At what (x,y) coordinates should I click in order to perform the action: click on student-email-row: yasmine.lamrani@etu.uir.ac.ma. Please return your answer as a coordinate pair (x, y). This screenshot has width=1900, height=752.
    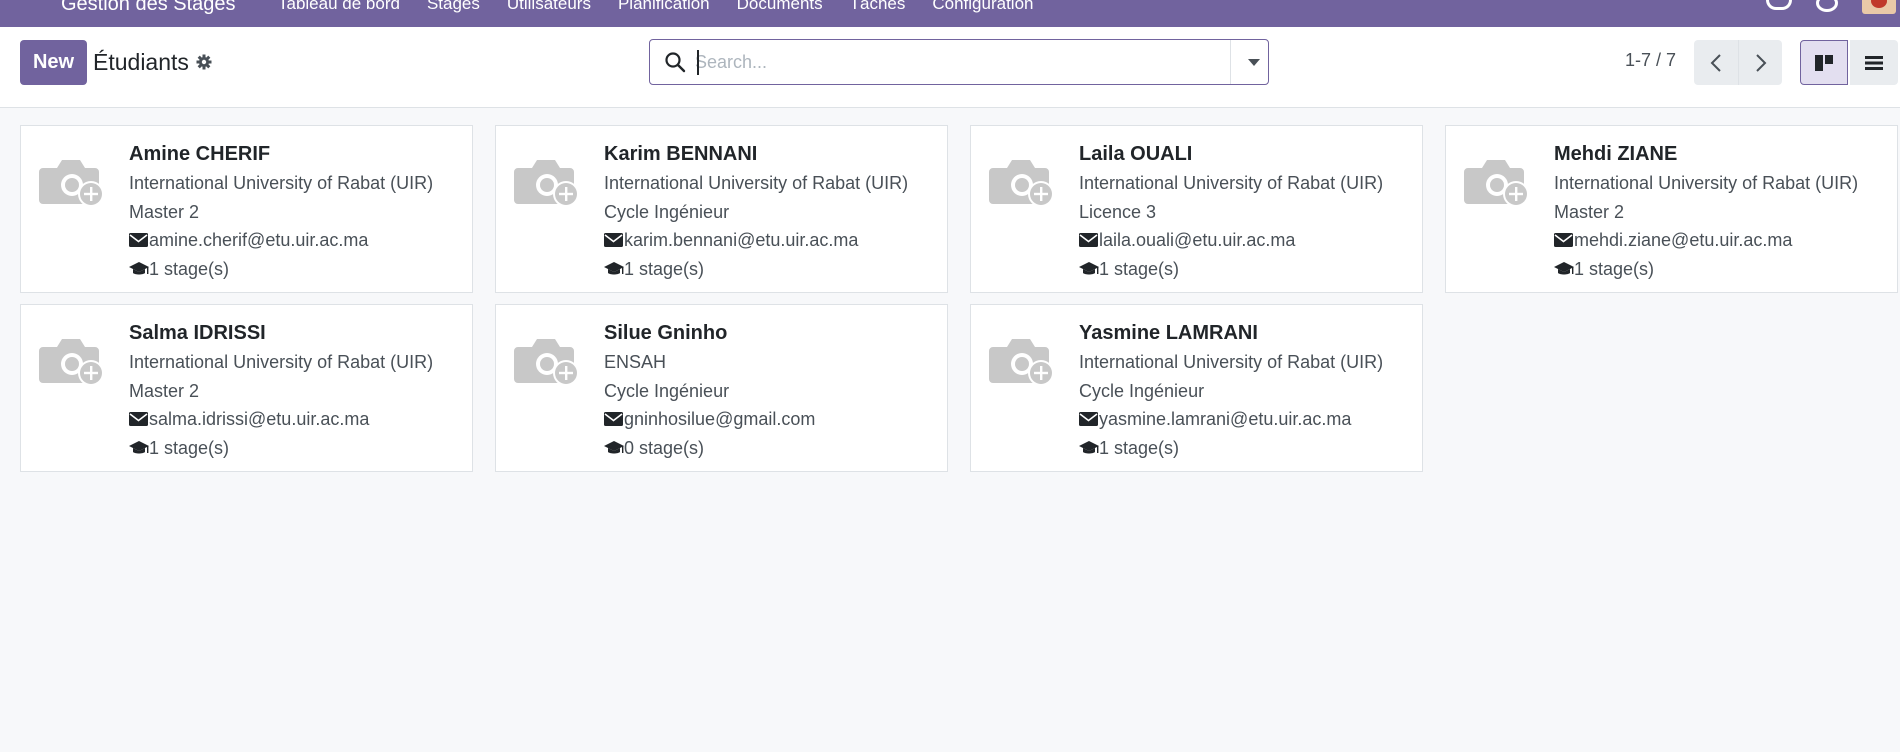
    Looking at the image, I should click on (1249, 419).